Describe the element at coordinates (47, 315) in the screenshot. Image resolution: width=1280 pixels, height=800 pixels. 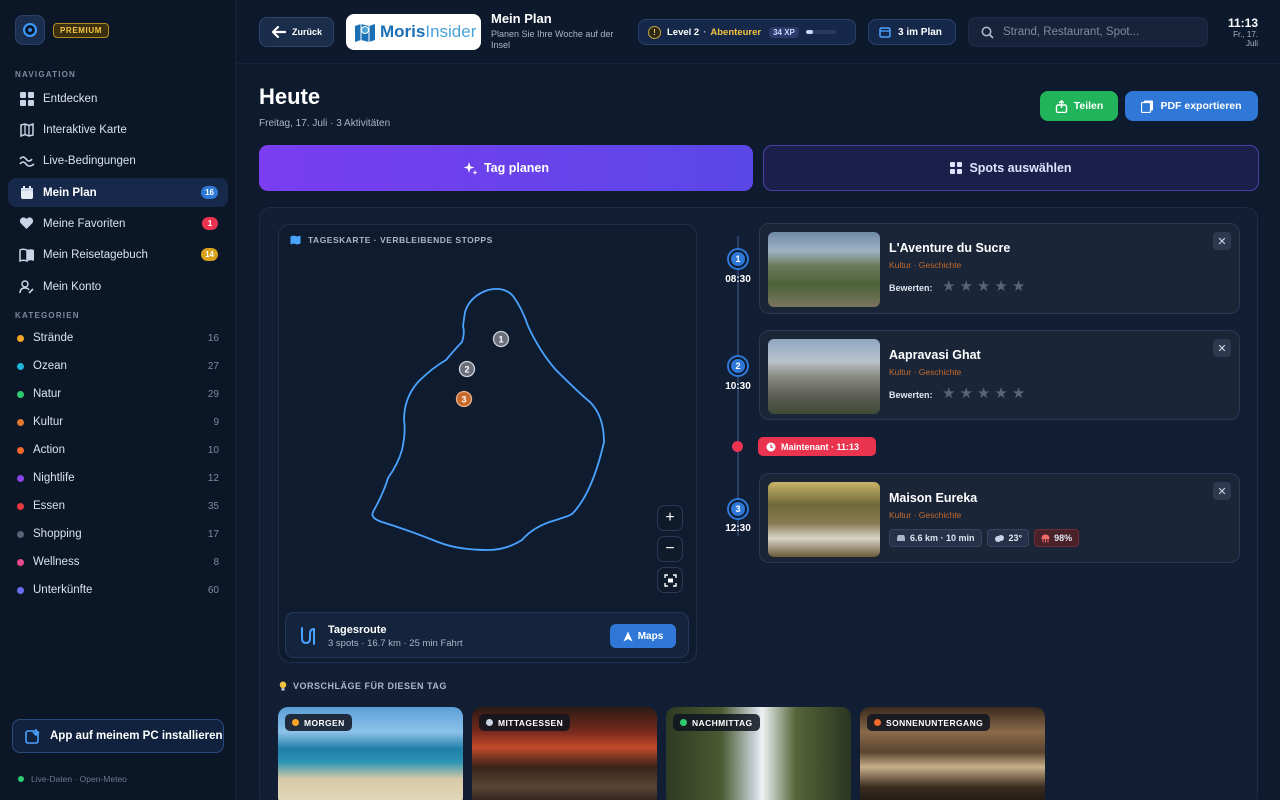
I see `categories-section-label: KATEGORIEN` at that location.